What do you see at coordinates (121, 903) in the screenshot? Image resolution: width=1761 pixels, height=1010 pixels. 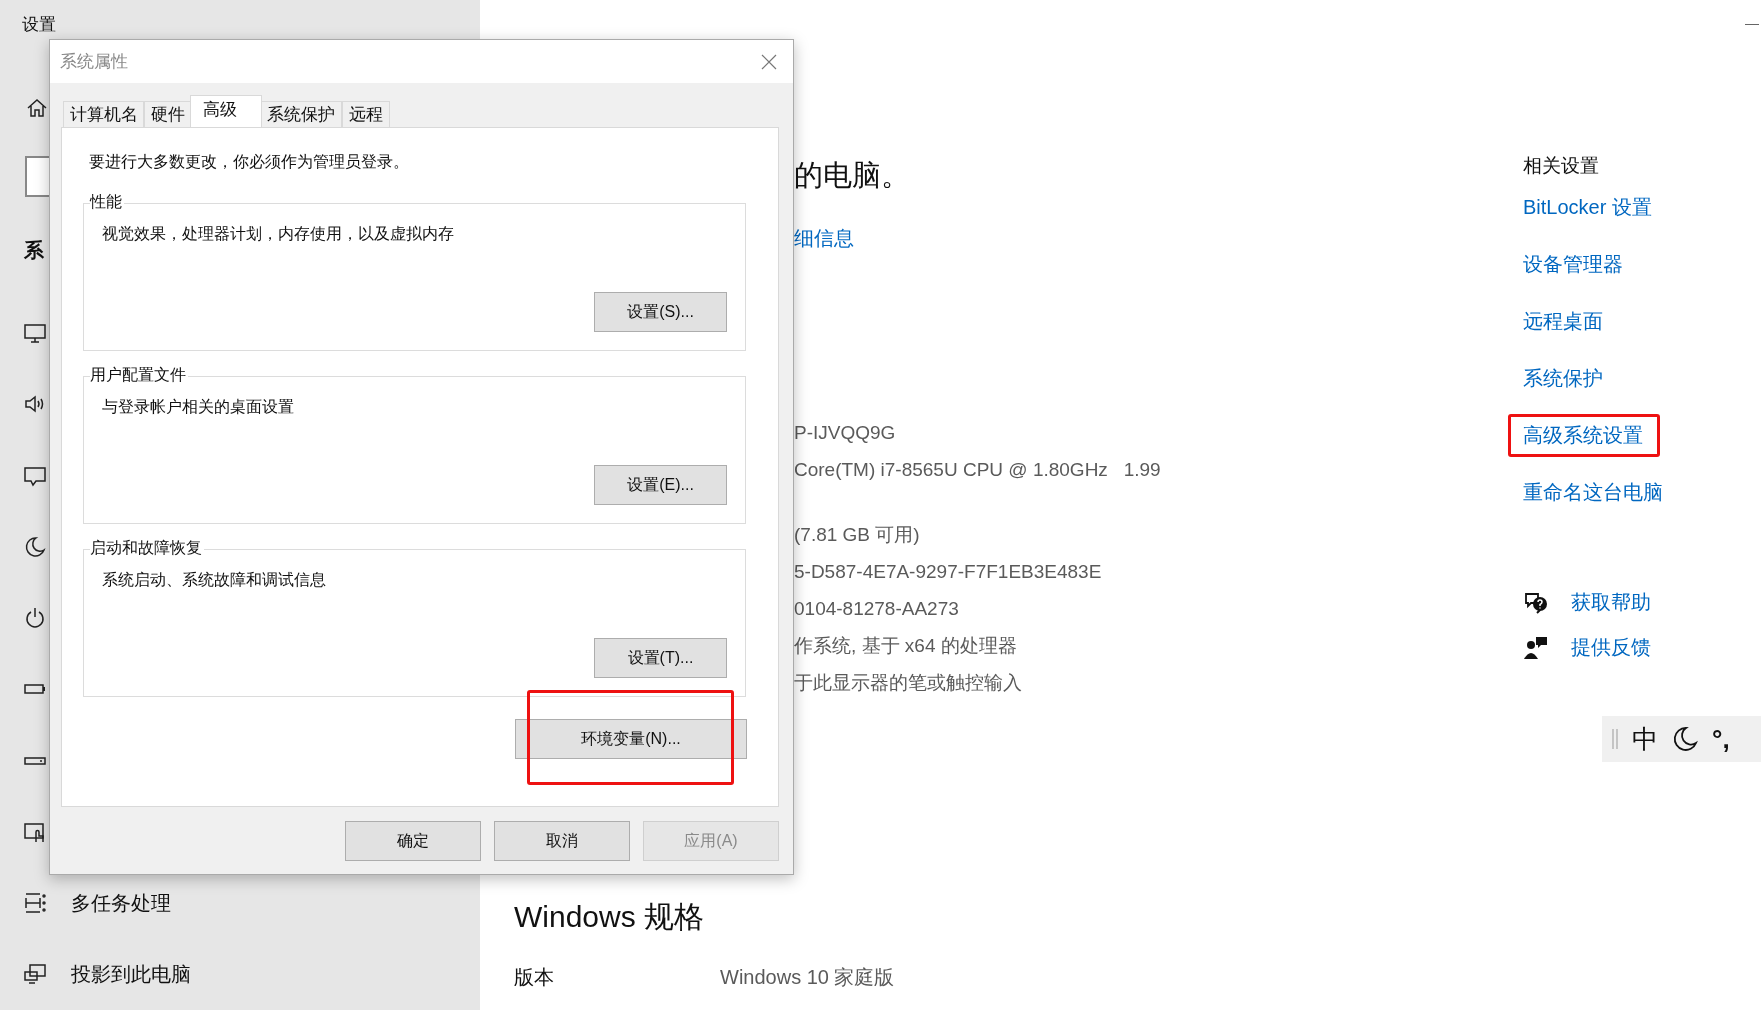 I see `nav-item: 多任务处理` at bounding box center [121, 903].